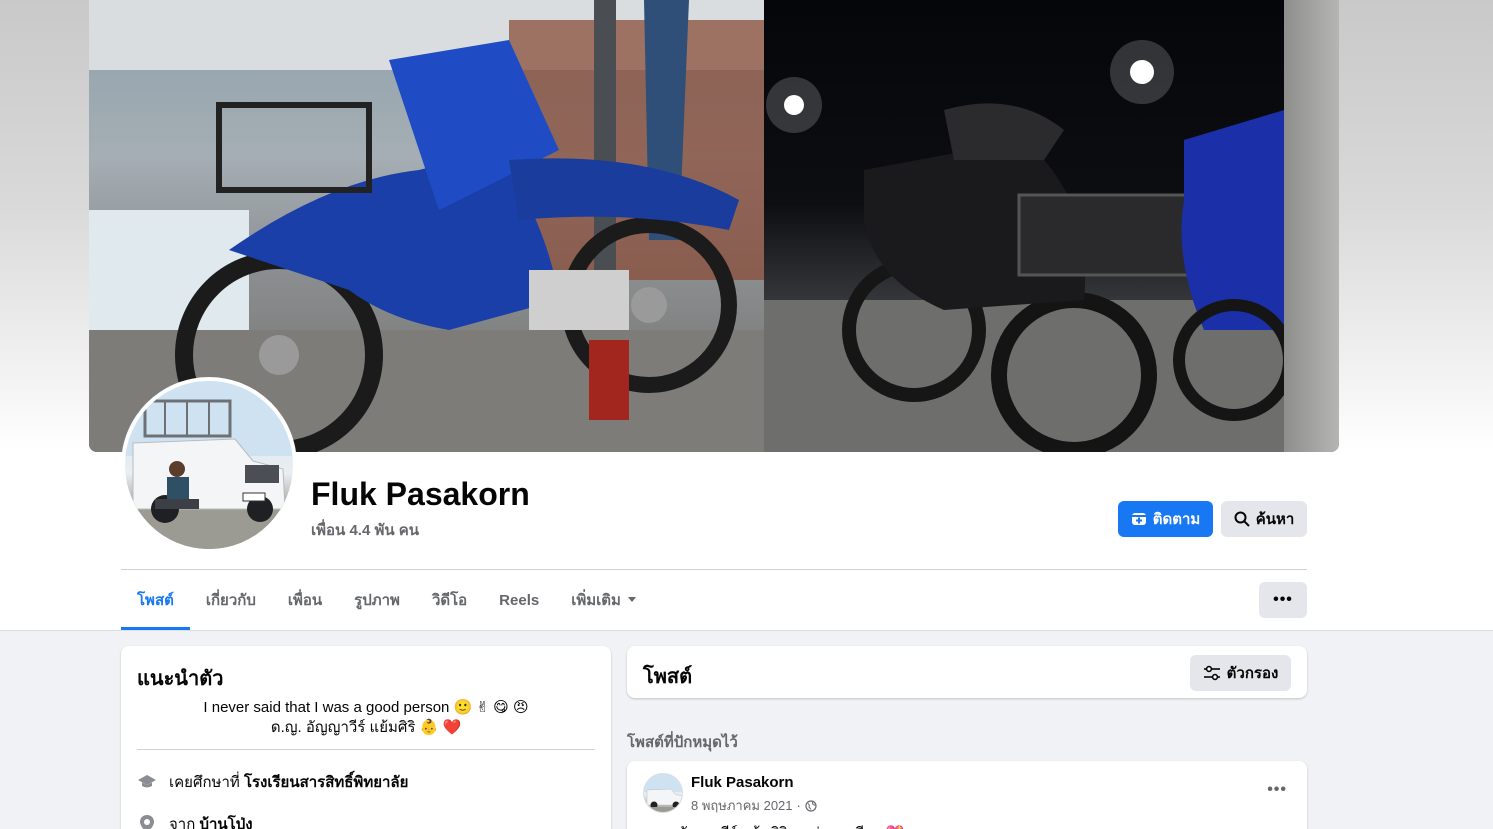 This screenshot has height=829, width=1493. What do you see at coordinates (180, 679) in the screenshot?
I see `intro-title: แนะนำตัว` at bounding box center [180, 679].